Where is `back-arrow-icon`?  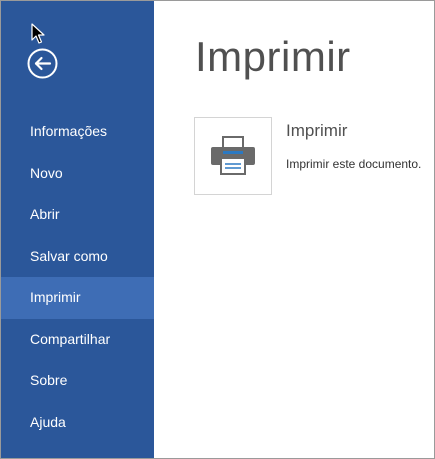
back-arrow-icon is located at coordinates (42, 63).